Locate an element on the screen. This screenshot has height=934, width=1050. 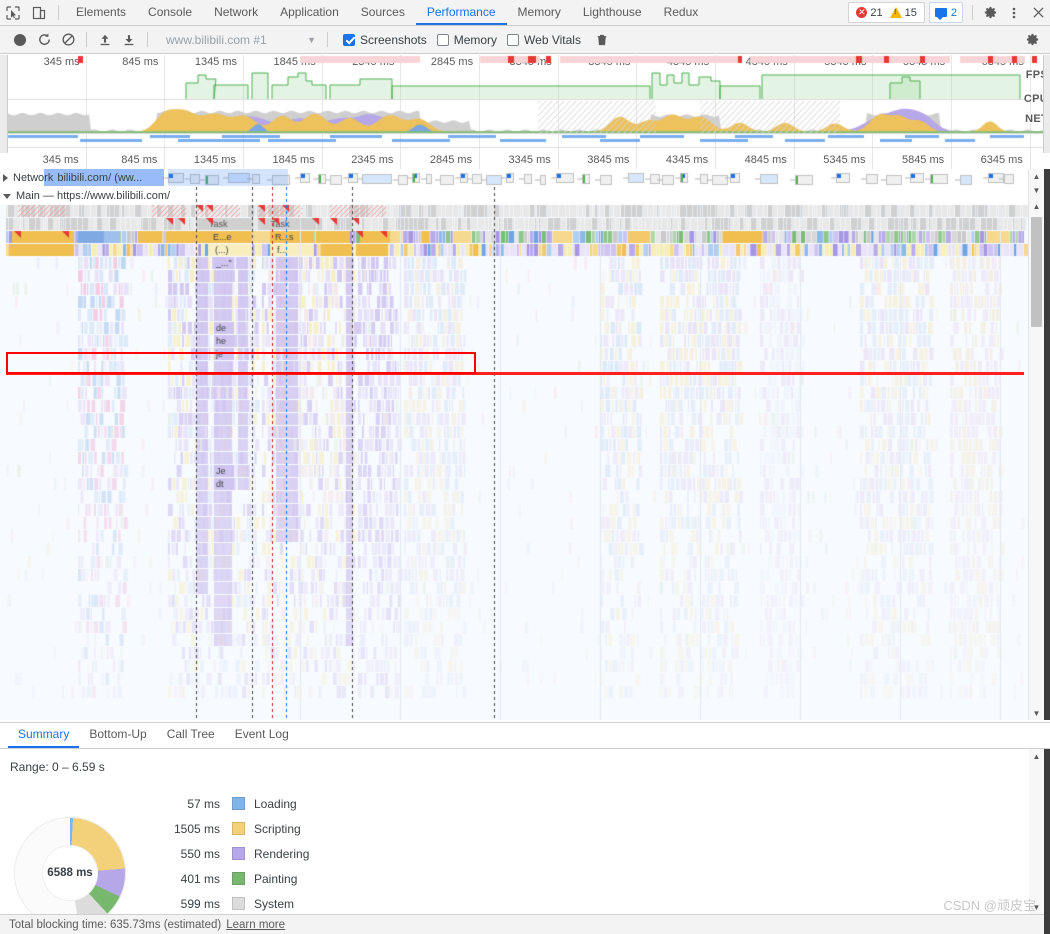
gear-icon is located at coordinates (990, 13).